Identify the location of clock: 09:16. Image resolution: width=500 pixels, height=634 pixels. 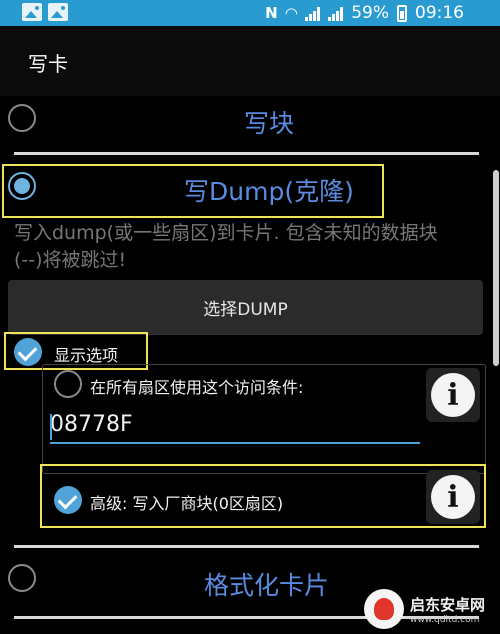
(439, 13).